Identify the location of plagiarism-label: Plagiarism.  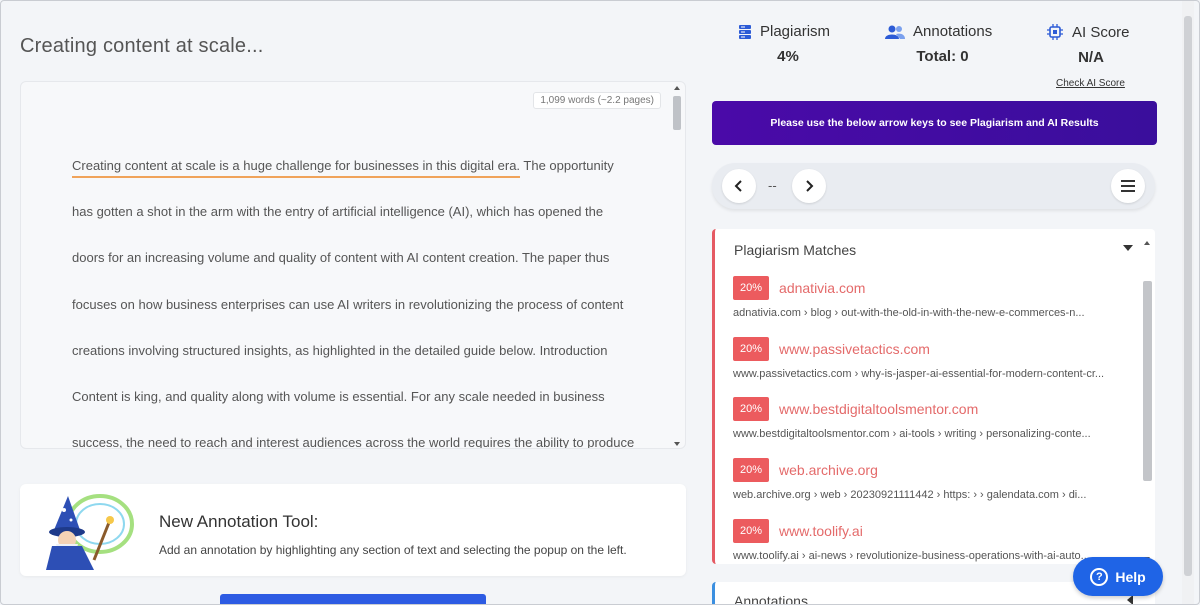
(795, 31).